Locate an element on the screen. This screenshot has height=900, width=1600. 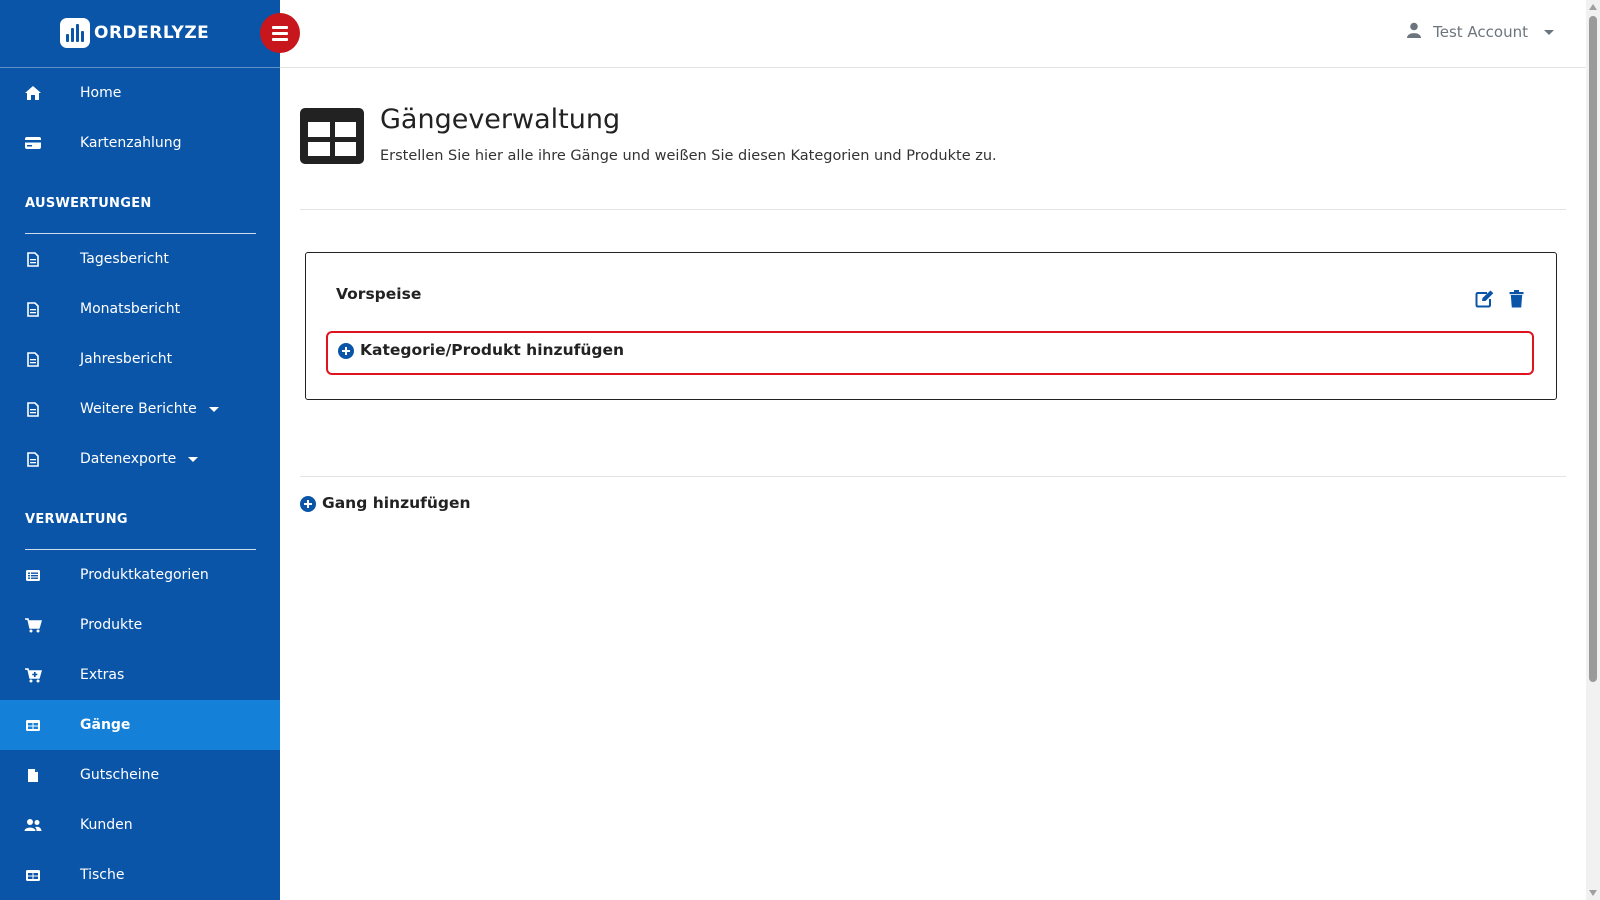
sidebar-item-label: Gutscheine is located at coordinates (120, 775).